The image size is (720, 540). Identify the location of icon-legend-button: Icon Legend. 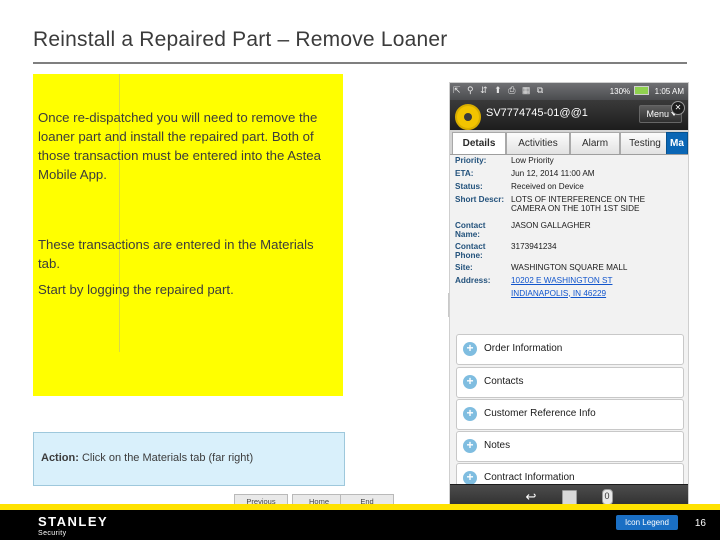
(646, 522).